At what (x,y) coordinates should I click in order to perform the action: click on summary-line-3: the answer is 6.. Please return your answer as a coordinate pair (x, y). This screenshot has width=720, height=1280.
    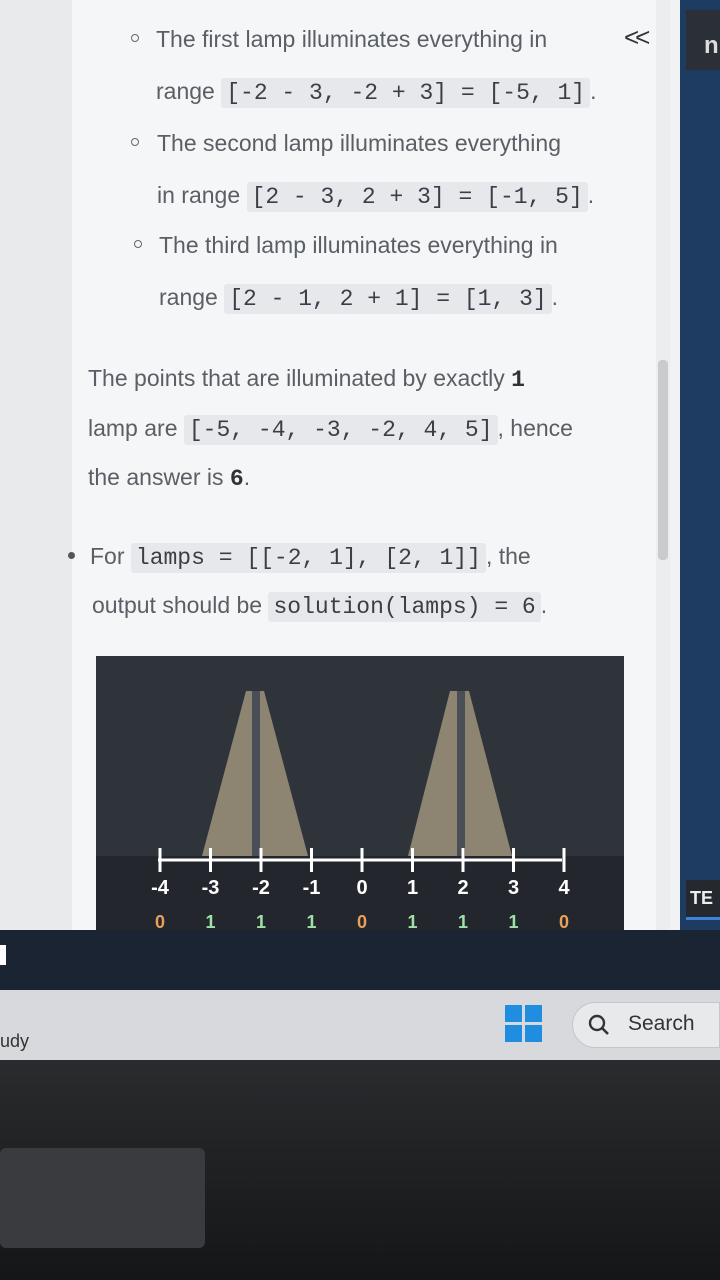
    Looking at the image, I should click on (169, 478).